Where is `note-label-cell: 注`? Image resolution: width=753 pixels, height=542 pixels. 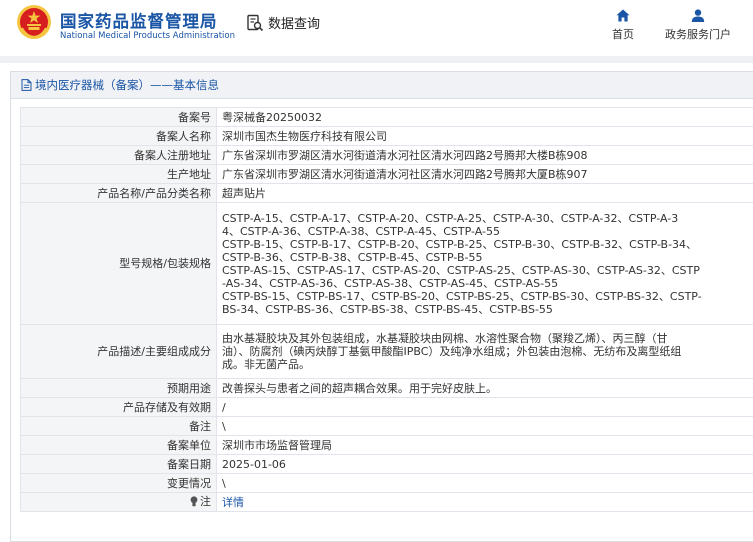 note-label-cell: 注 is located at coordinates (118, 502).